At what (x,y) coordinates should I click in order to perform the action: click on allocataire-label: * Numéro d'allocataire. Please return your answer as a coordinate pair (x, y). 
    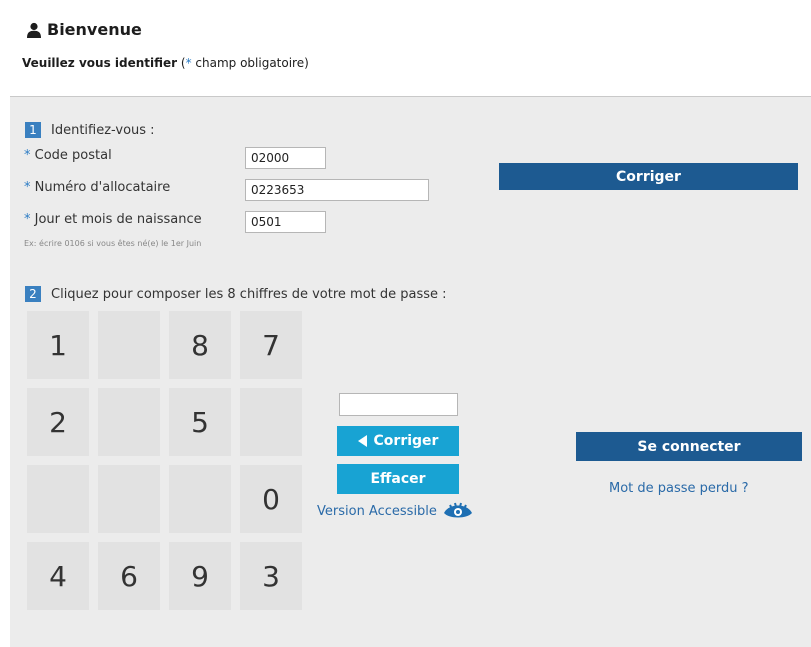
    Looking at the image, I should click on (97, 187).